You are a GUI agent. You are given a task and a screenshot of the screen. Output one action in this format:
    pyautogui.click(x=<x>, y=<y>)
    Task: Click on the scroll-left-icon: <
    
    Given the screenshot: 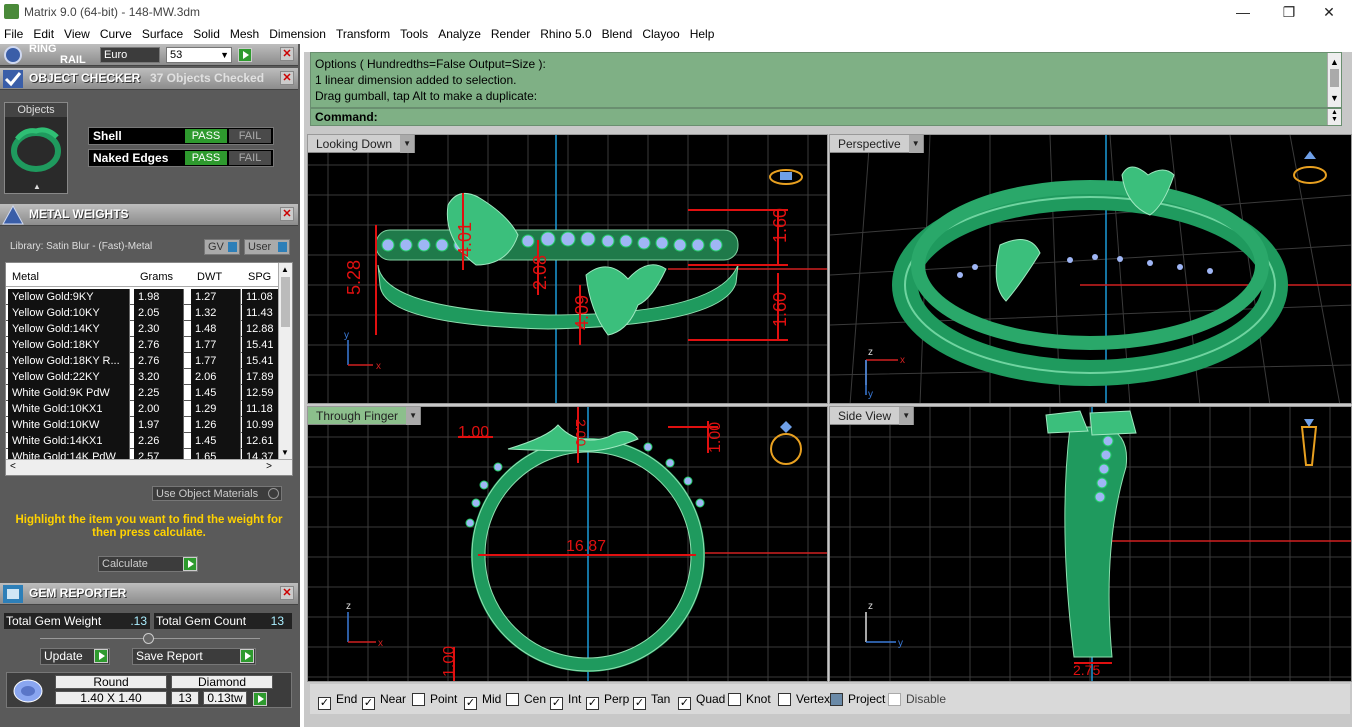 What is the action you would take?
    pyautogui.click(x=13, y=466)
    